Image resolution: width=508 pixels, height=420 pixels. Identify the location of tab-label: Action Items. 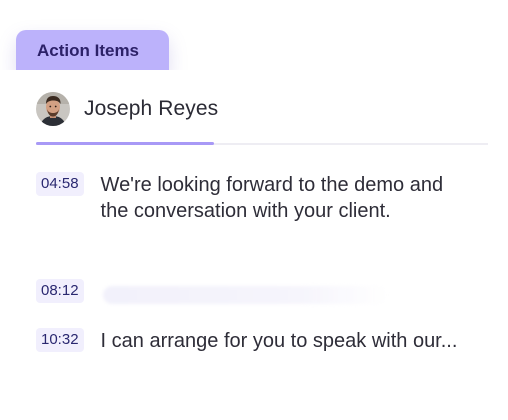
(88, 50).